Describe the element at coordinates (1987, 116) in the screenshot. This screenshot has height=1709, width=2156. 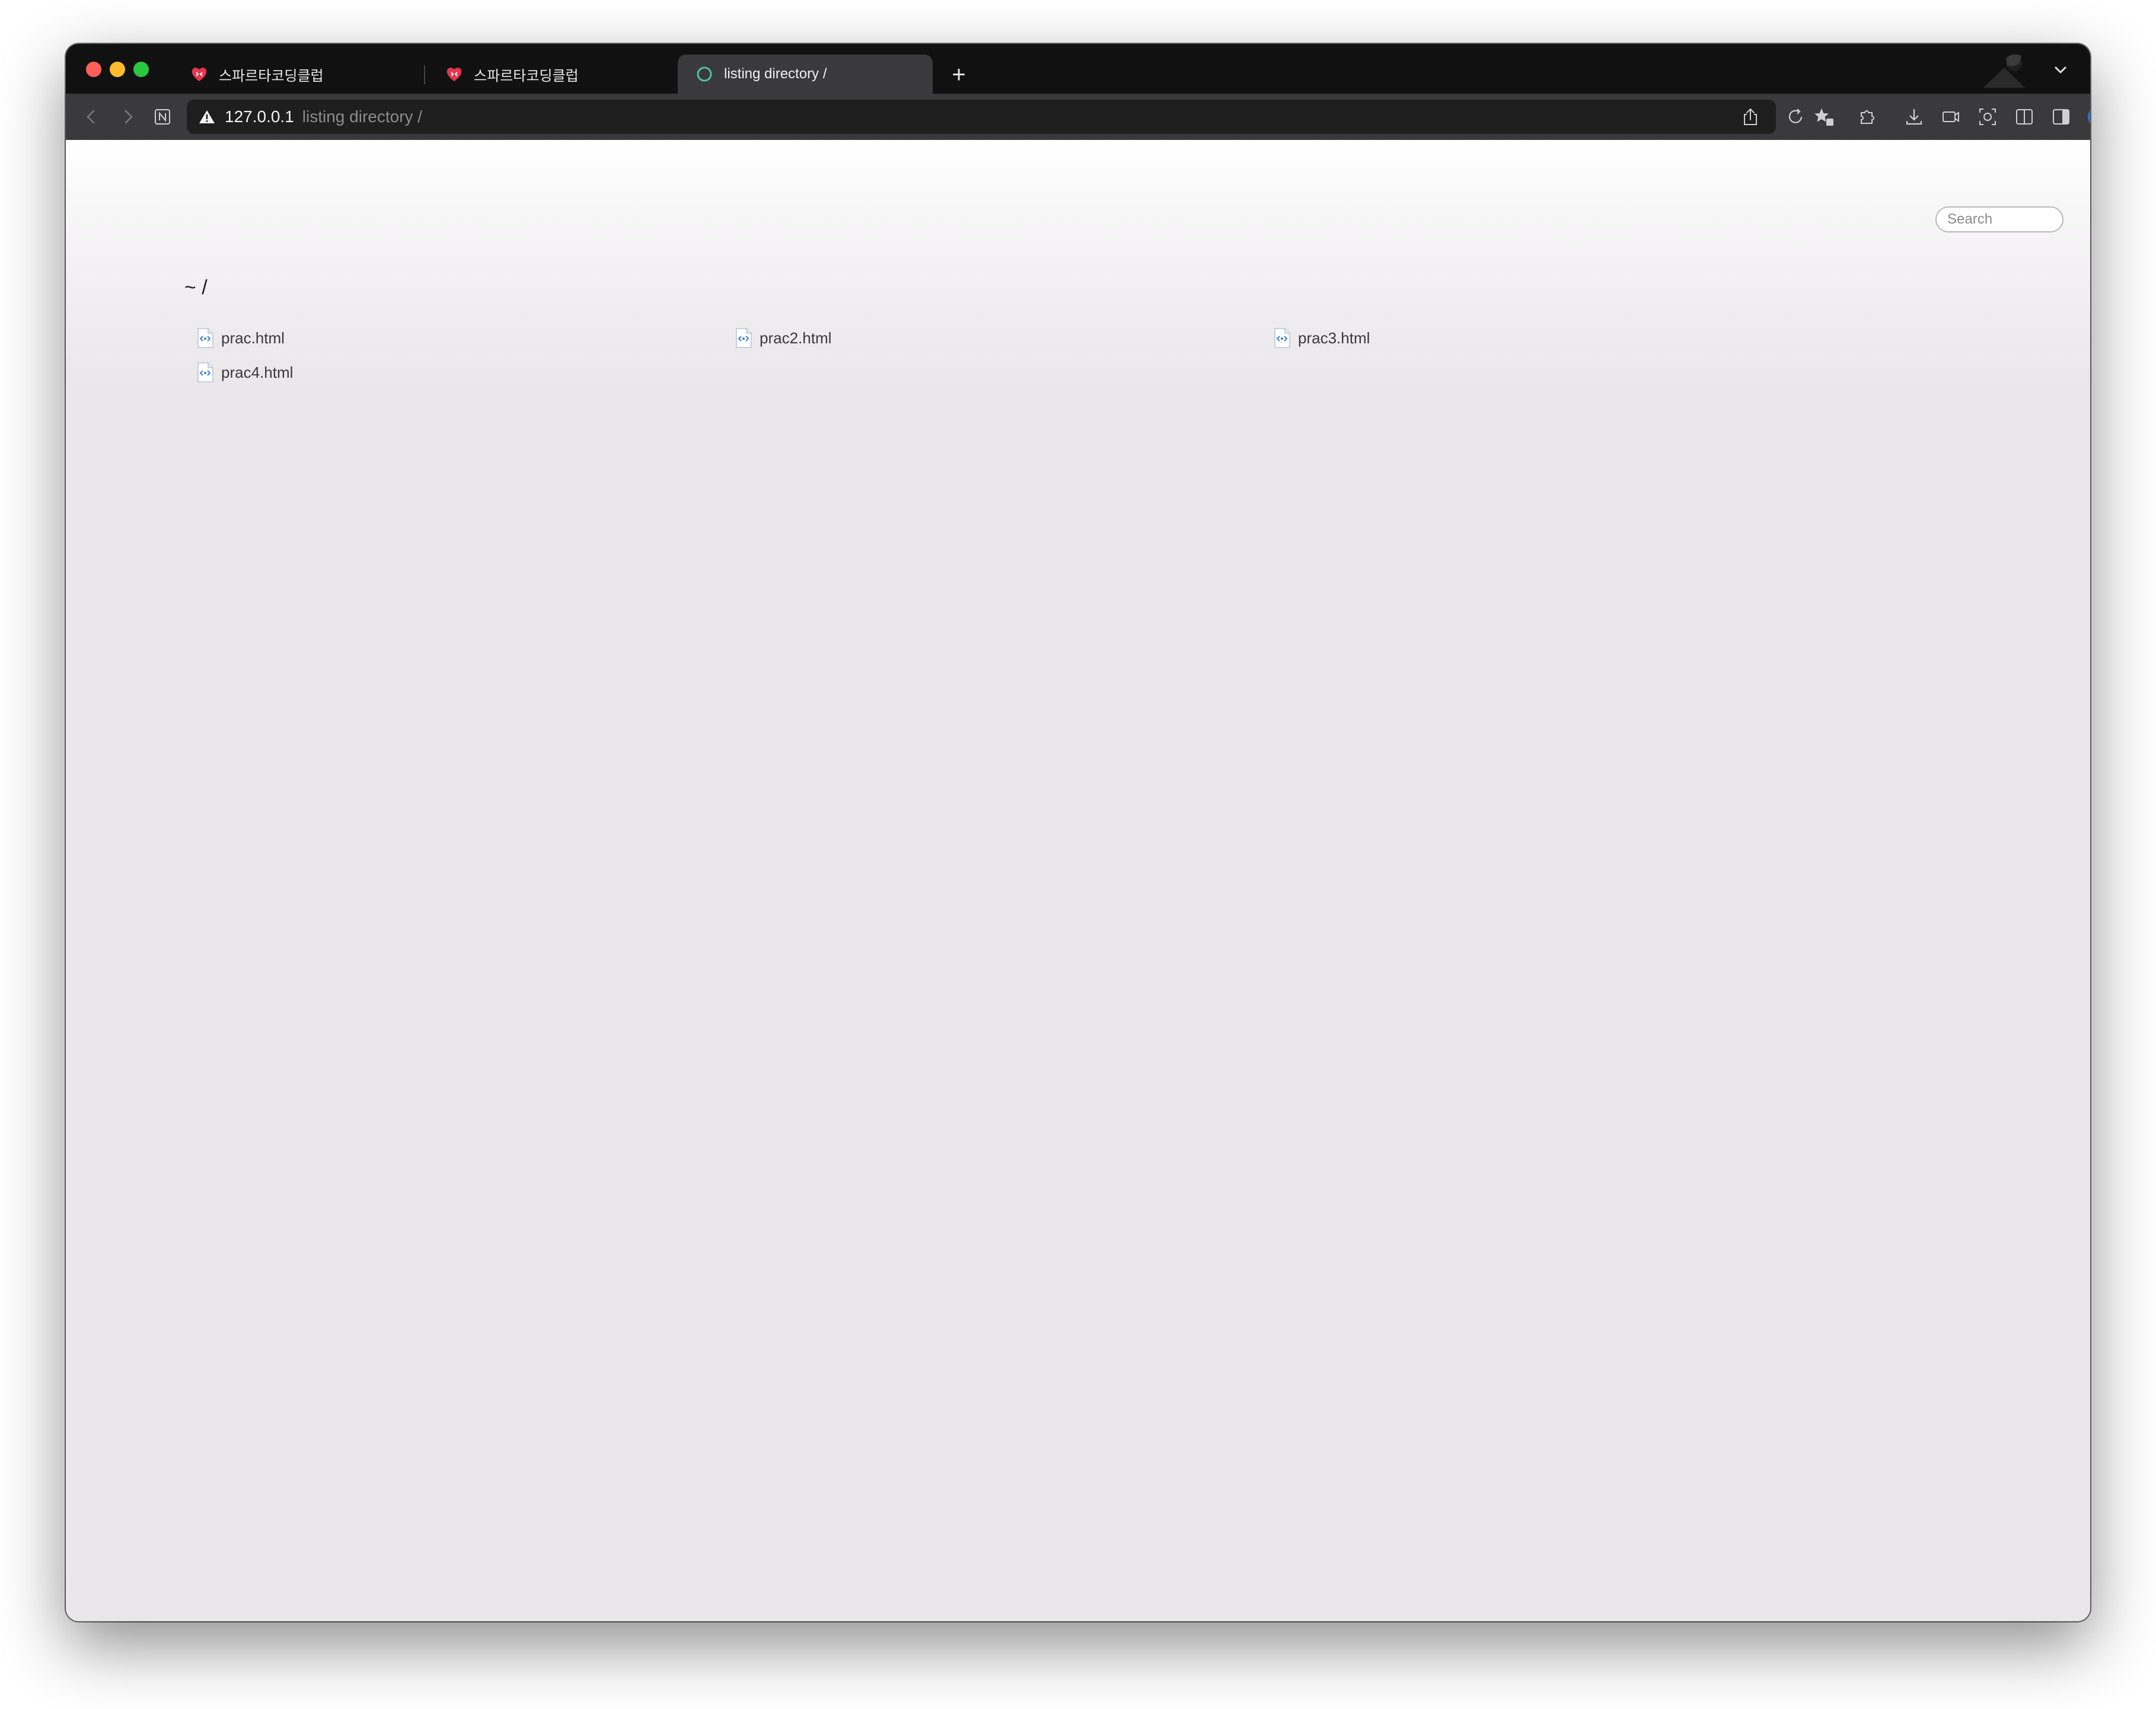
I see `screenshot-icon` at that location.